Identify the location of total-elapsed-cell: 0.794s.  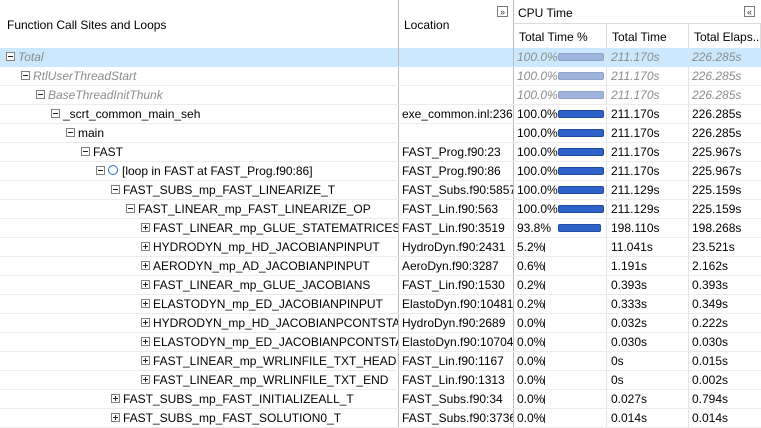
(710, 399).